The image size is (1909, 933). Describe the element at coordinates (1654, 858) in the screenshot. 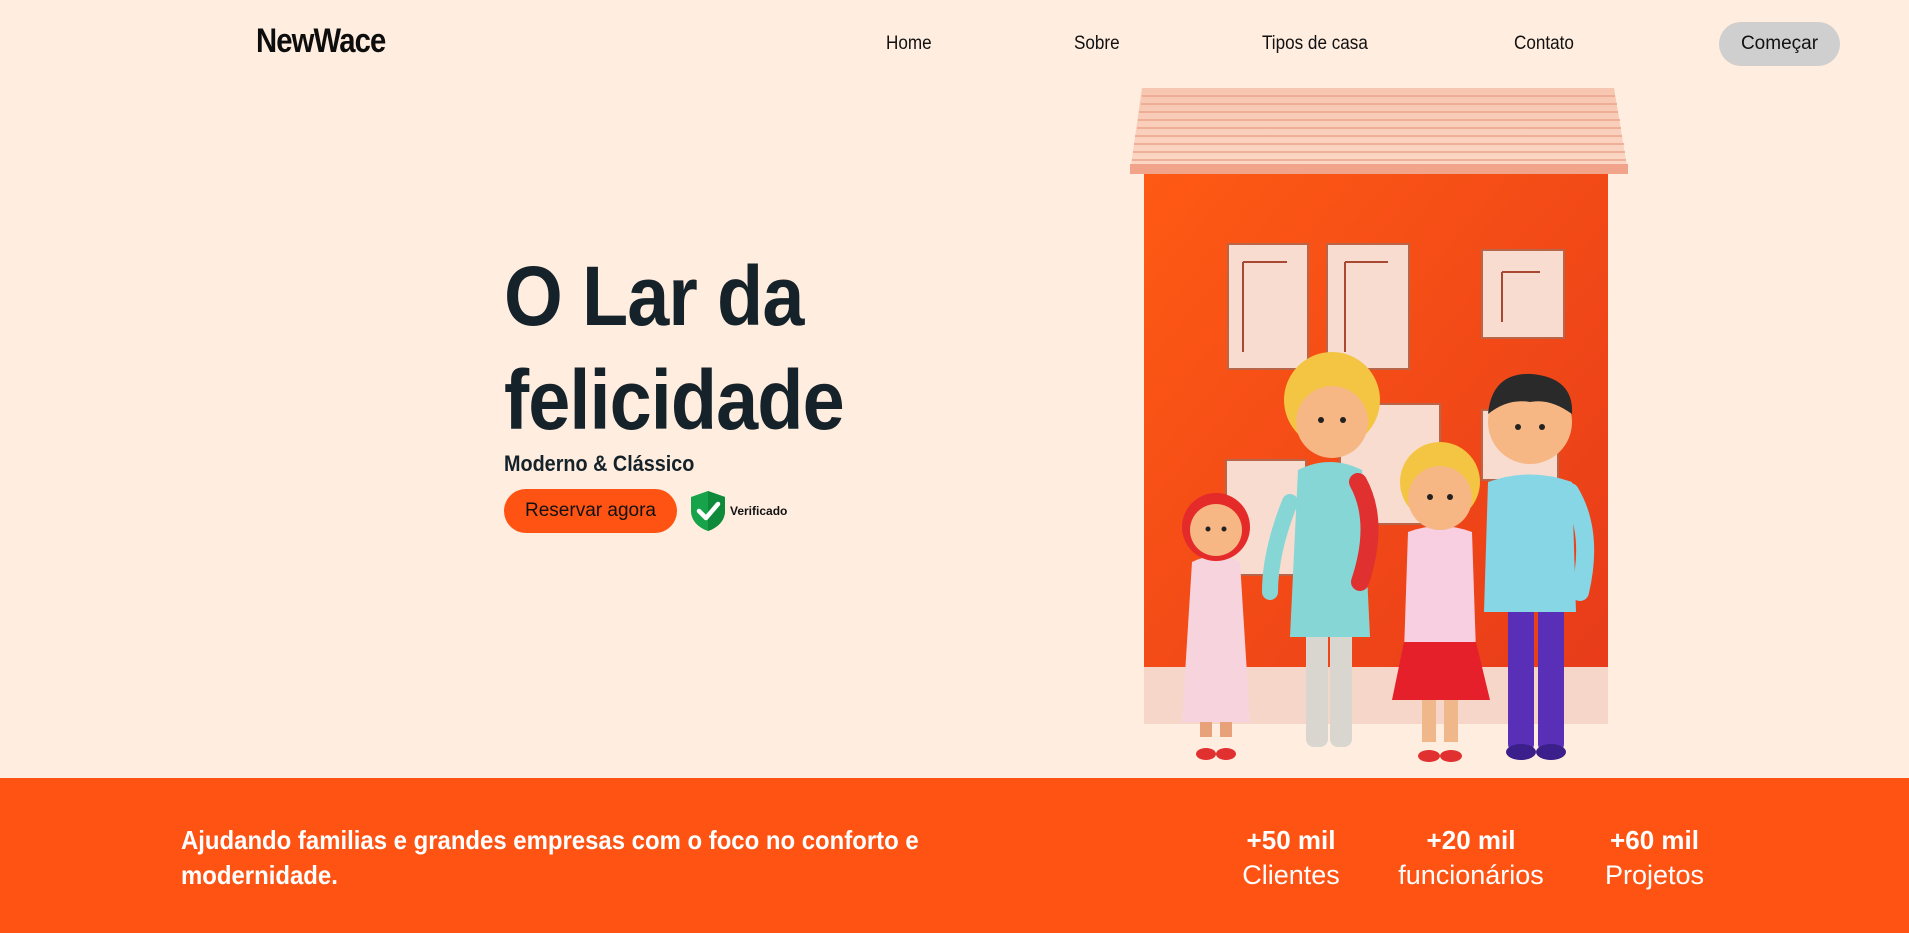

I see `stat-projetos: +60 mil Projetos` at that location.